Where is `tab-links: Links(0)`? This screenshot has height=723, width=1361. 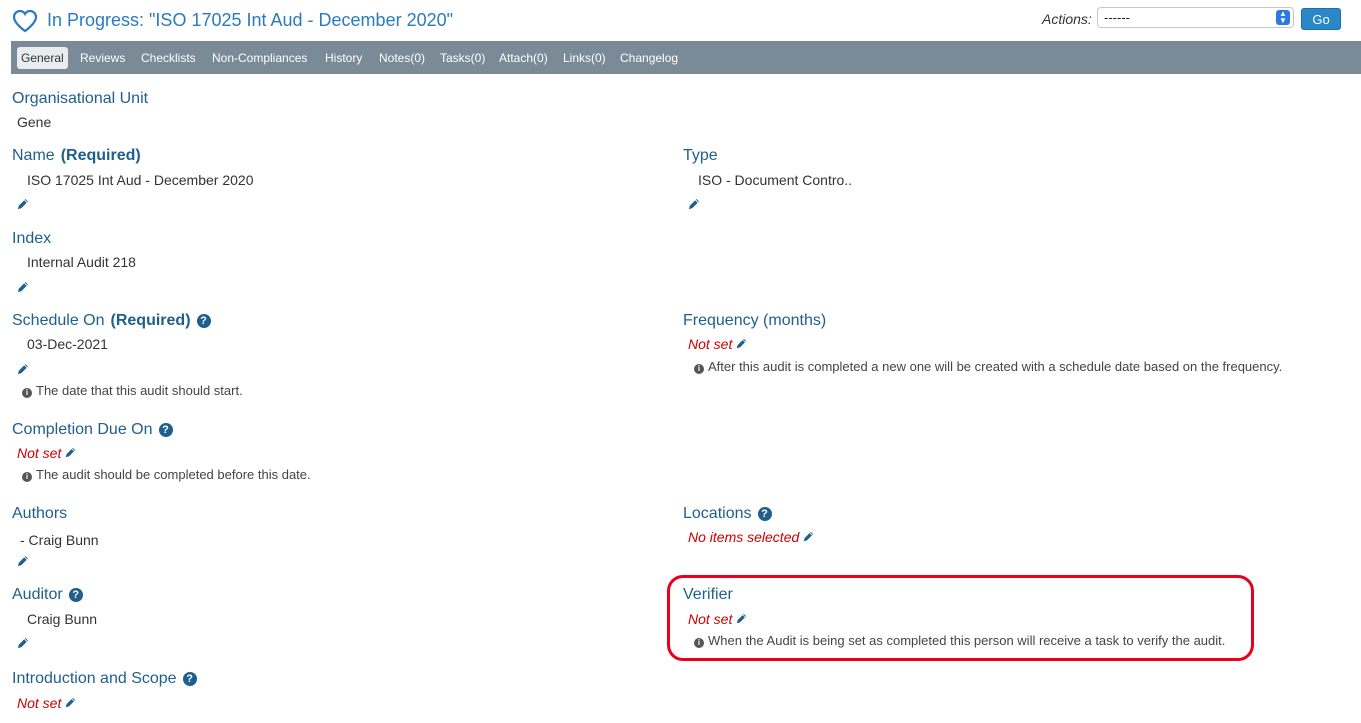 tab-links: Links(0) is located at coordinates (584, 58).